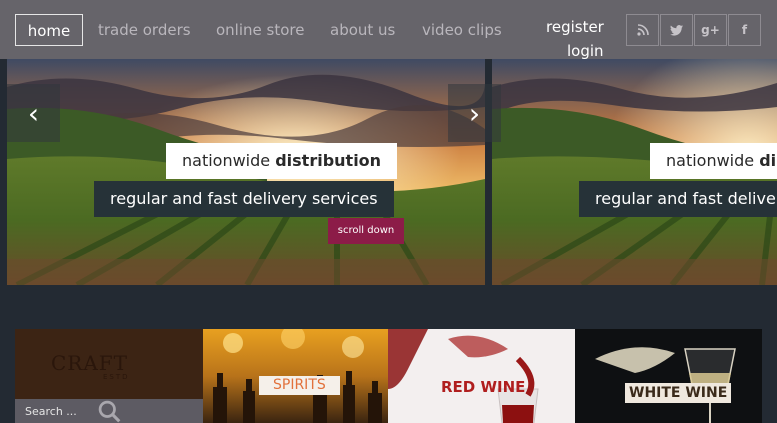 The width and height of the screenshot is (777, 423). I want to click on search-icon, so click(109, 411).